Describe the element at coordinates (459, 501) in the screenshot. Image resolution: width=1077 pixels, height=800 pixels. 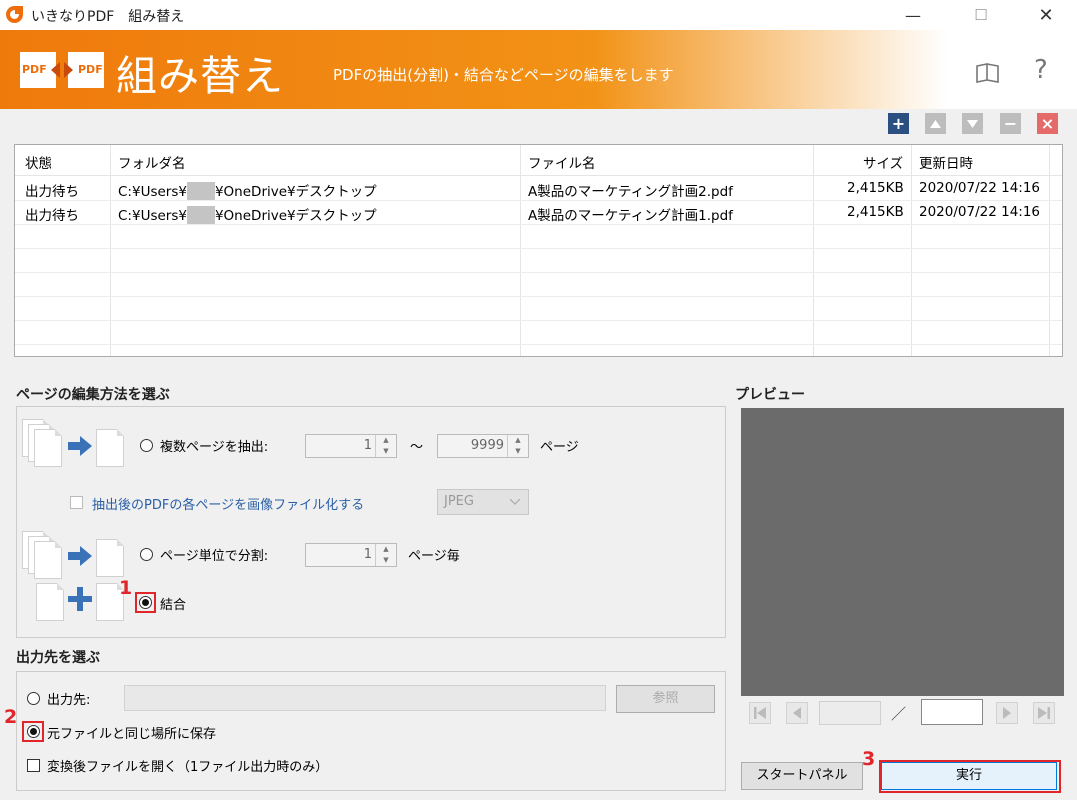
I see `image-format-value: JPEG` at that location.